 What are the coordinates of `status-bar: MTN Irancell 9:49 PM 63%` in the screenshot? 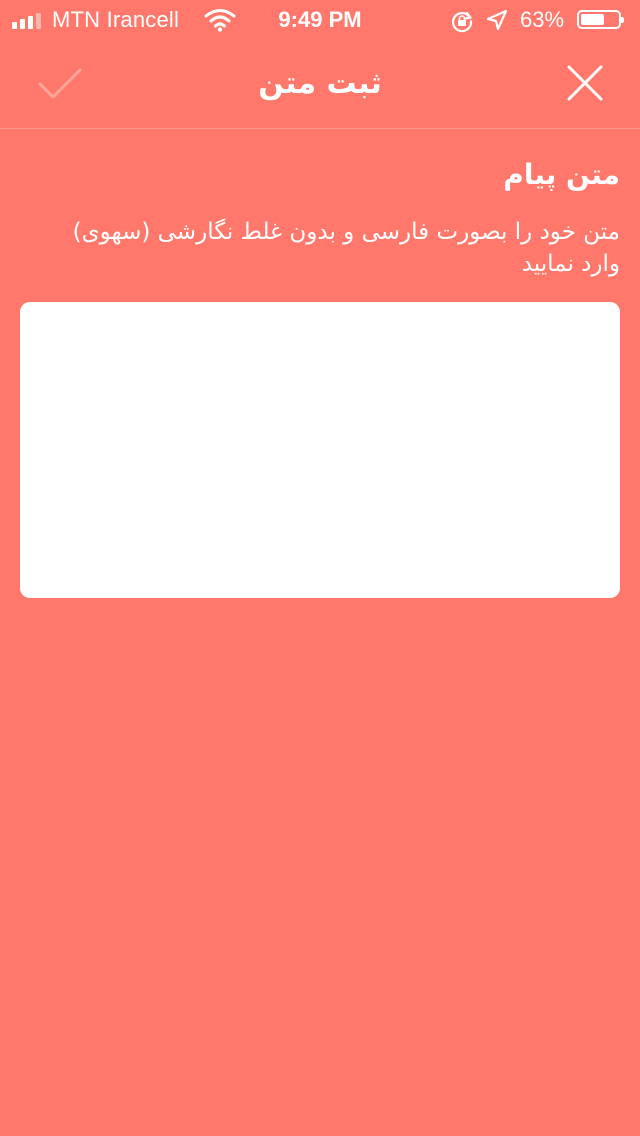 It's located at (320, 20).